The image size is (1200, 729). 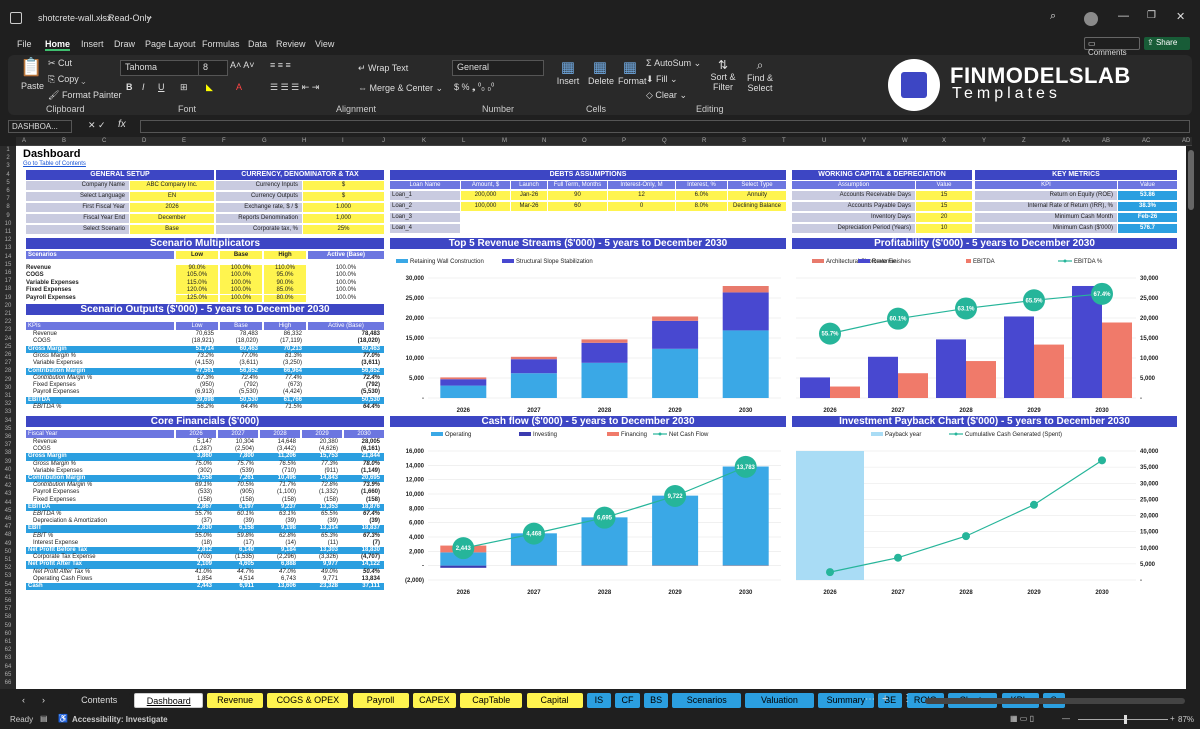 I want to click on cut-button: ✂ Cut, so click(x=60, y=63).